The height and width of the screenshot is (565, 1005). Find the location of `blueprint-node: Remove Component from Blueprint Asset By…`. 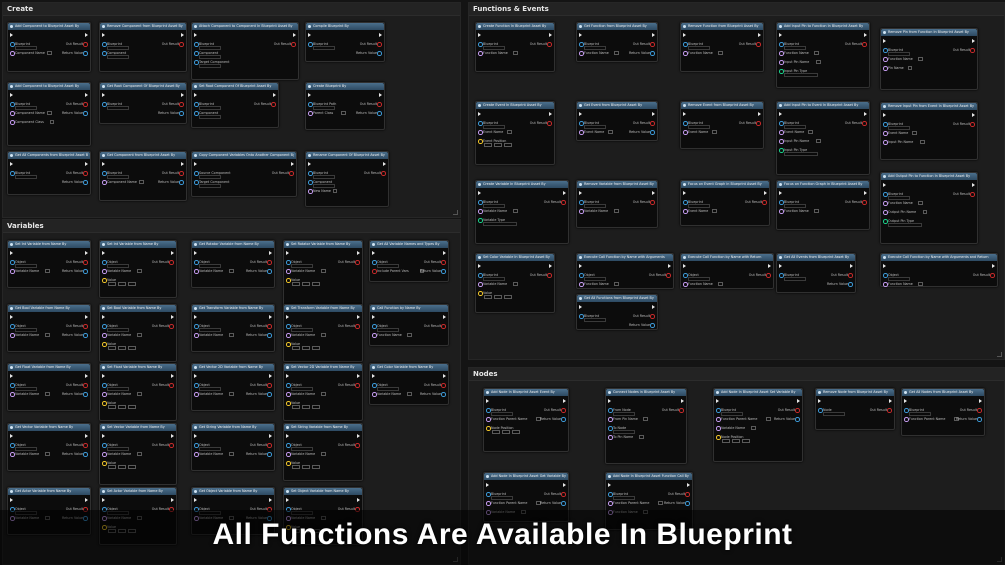

blueprint-node: Remove Component from Blueprint Asset By… is located at coordinates (143, 47).